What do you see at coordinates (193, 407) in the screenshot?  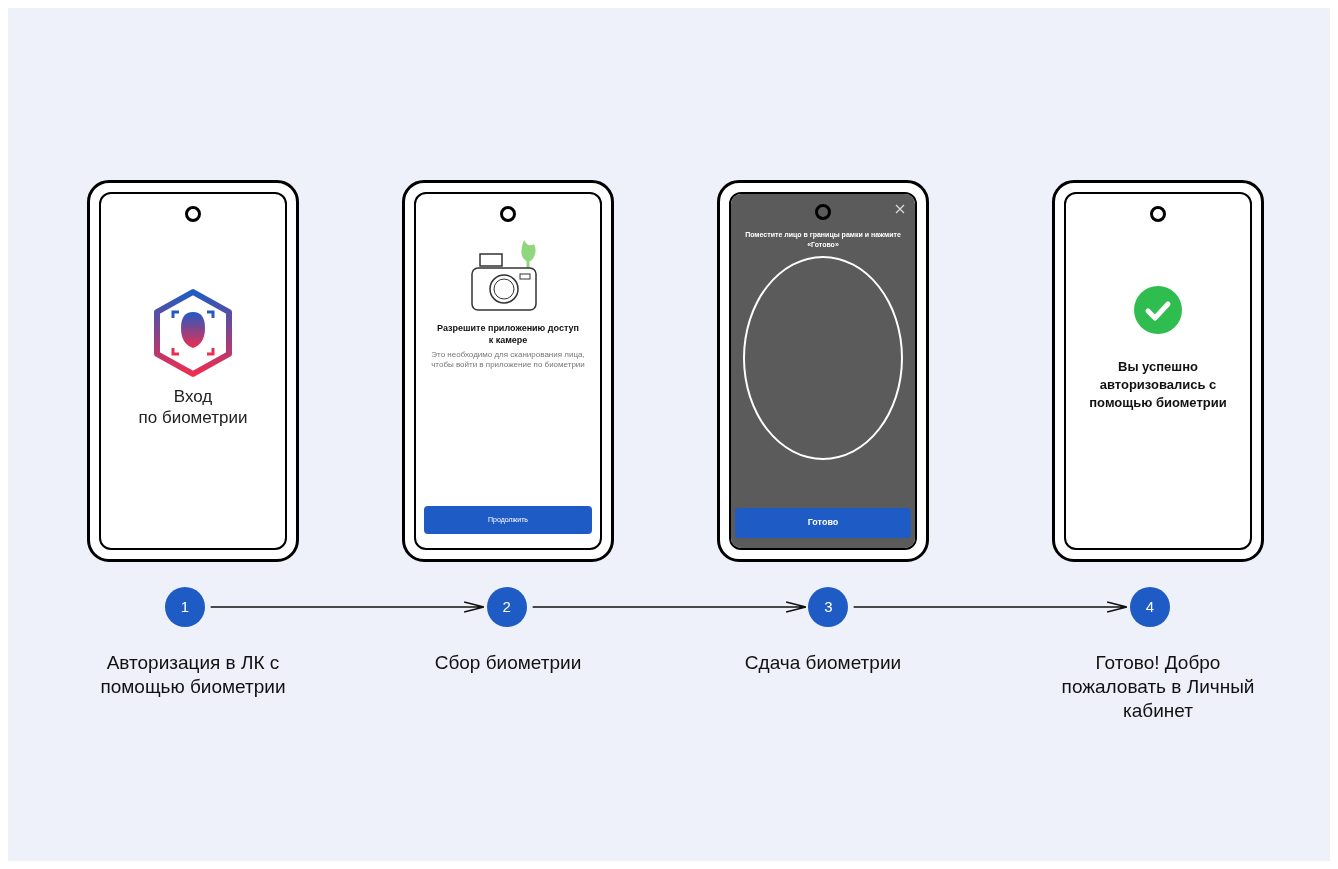 I see `login-title: Вход по биометрии` at bounding box center [193, 407].